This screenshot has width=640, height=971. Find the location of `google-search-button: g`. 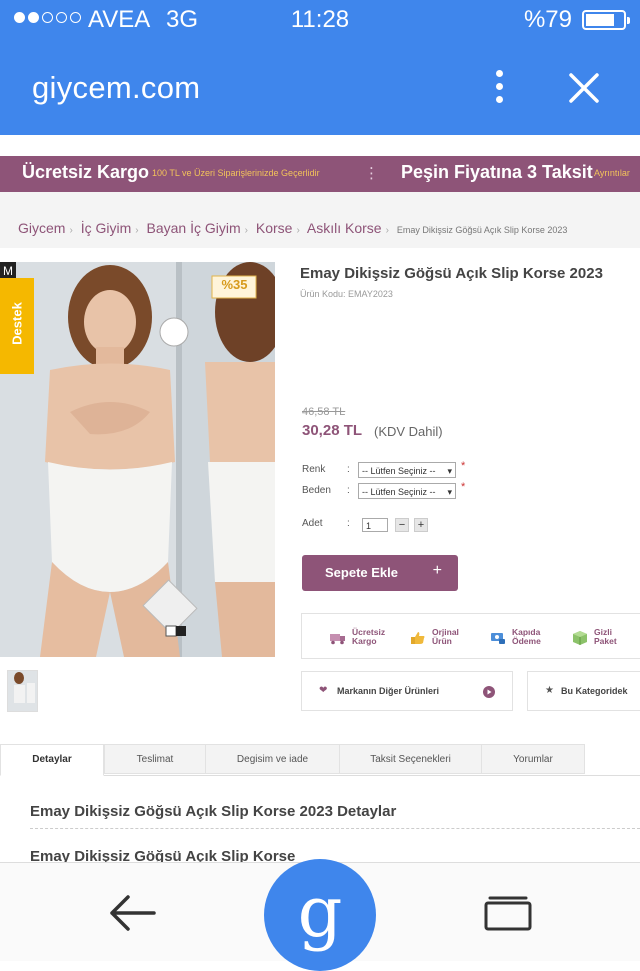

google-search-button: g is located at coordinates (320, 915).